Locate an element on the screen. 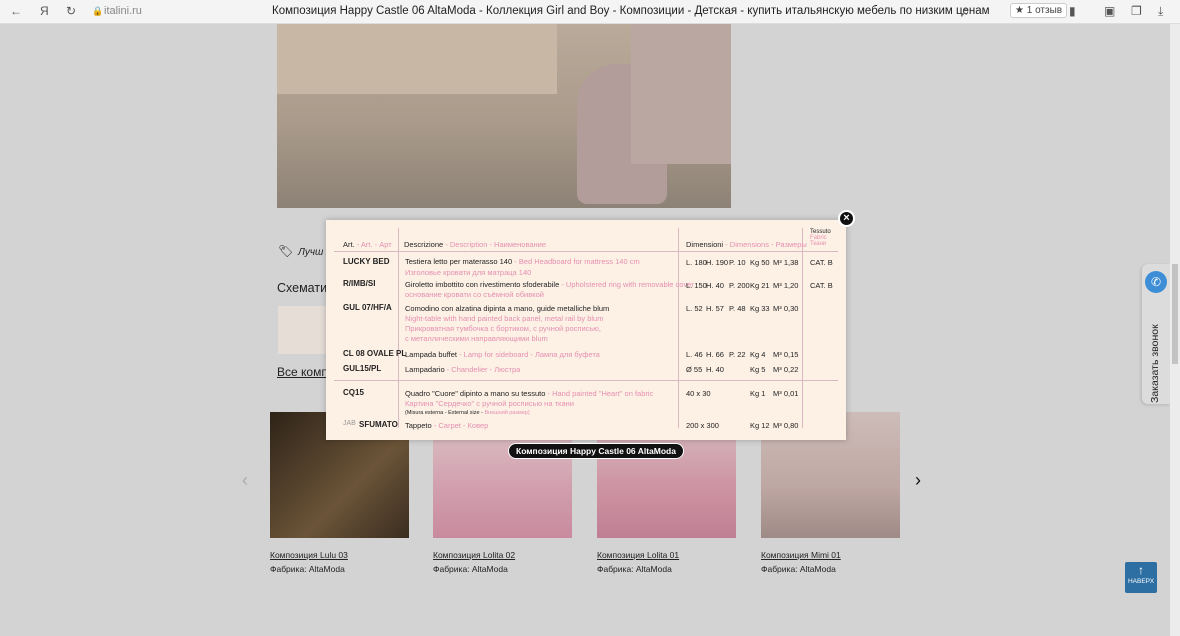 This screenshot has width=1180, height=636. dim-p: P. 48 is located at coordinates (737, 308).